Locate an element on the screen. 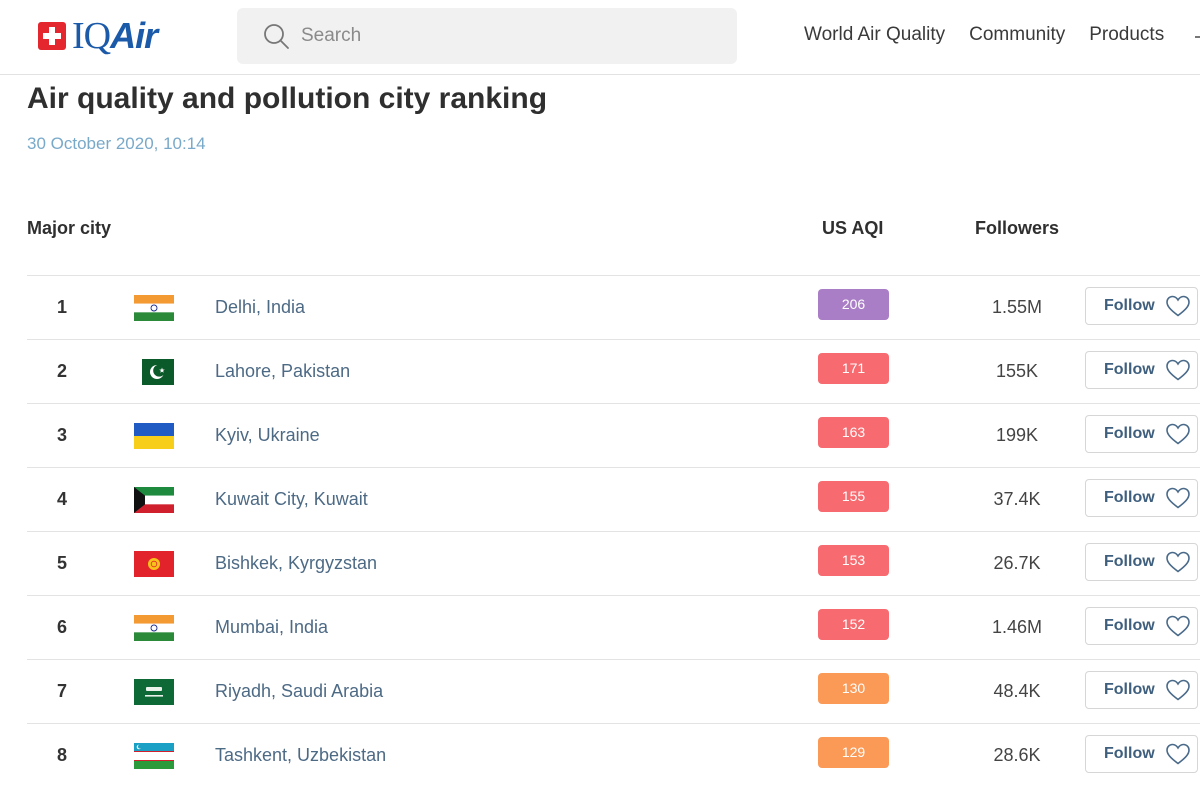 Image resolution: width=1200 pixels, height=787 pixels. aqi-badge: 153 is located at coordinates (853, 560).